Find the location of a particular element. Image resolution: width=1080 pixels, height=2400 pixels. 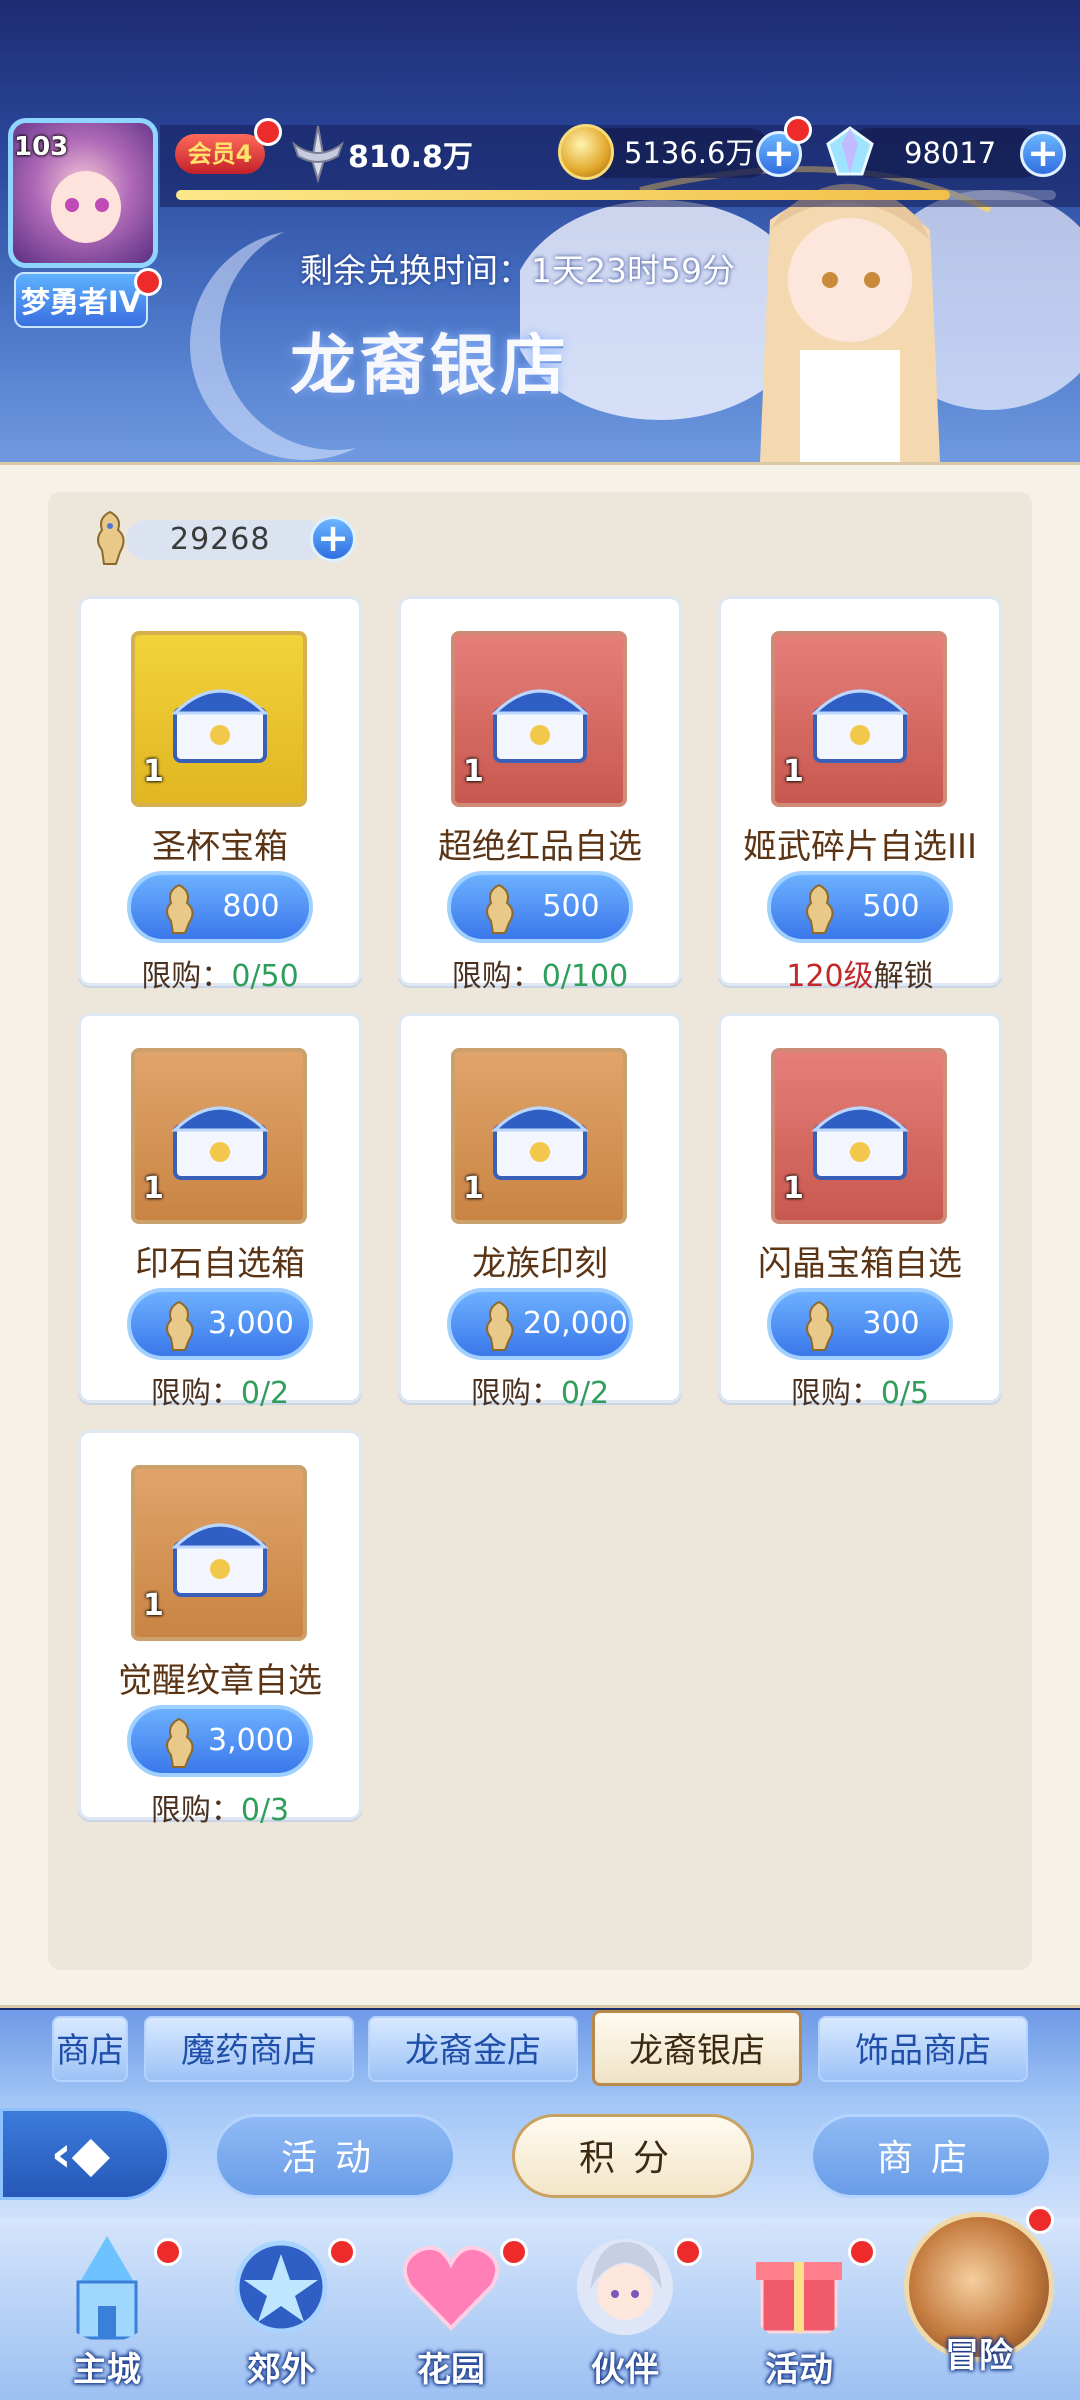

tab-dragon-gold-shop: 龙裔金店 is located at coordinates (473, 2049).